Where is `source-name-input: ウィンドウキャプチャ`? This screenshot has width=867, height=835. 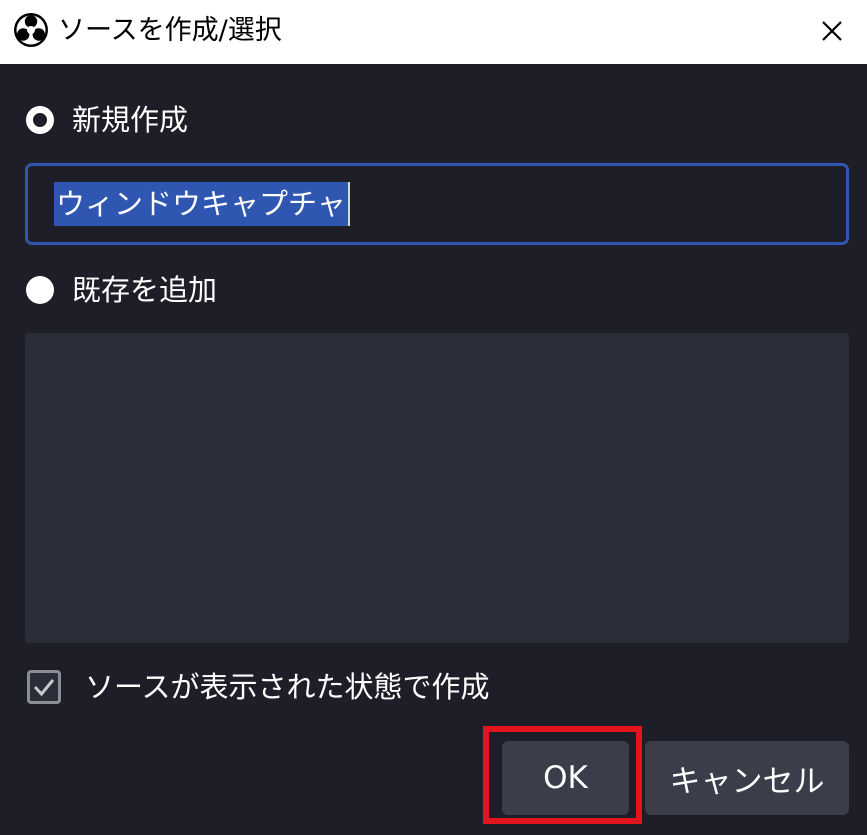
source-name-input: ウィンドウキャプチャ is located at coordinates (437, 204).